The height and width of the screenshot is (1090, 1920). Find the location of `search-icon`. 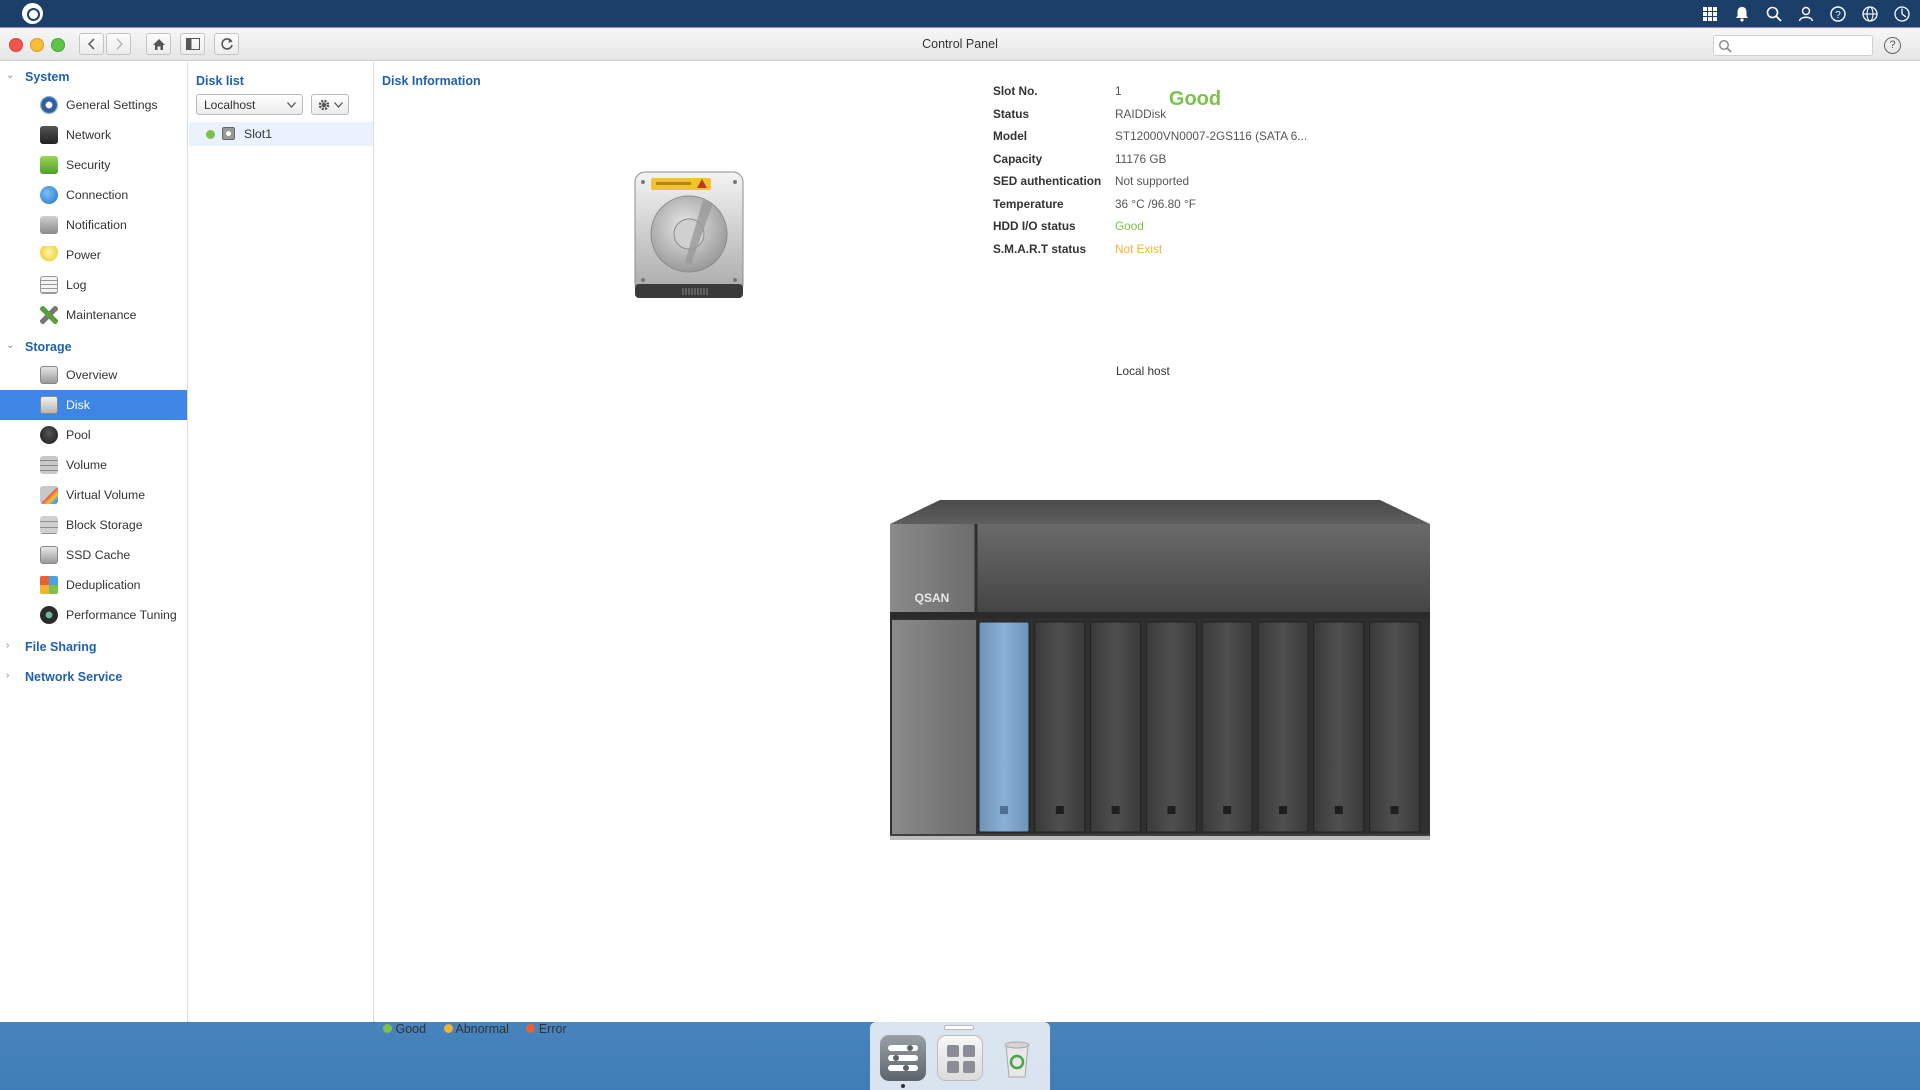

search-icon is located at coordinates (1774, 14).